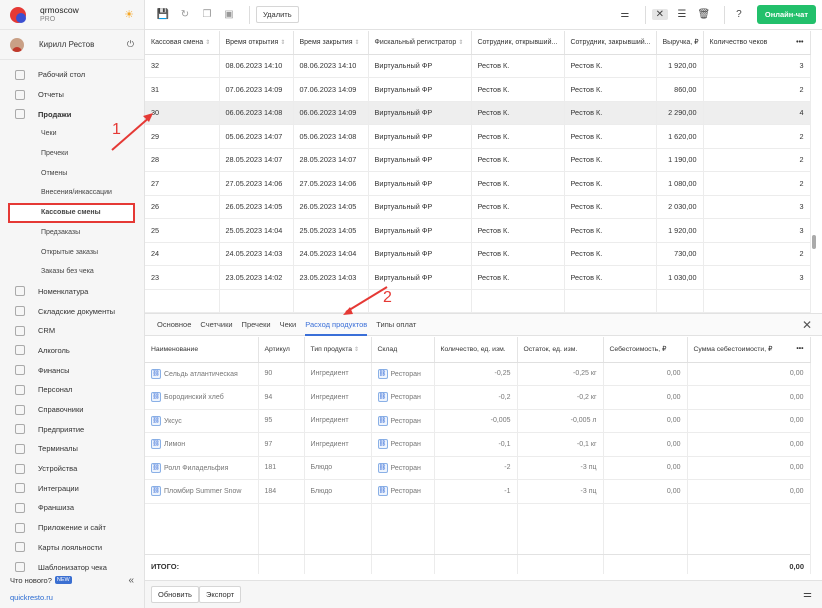 The height and width of the screenshot is (608, 822). Describe the element at coordinates (72, 193) in the screenshot. I see `nav-sub-cash-movements: Внесения/инкассации` at that location.